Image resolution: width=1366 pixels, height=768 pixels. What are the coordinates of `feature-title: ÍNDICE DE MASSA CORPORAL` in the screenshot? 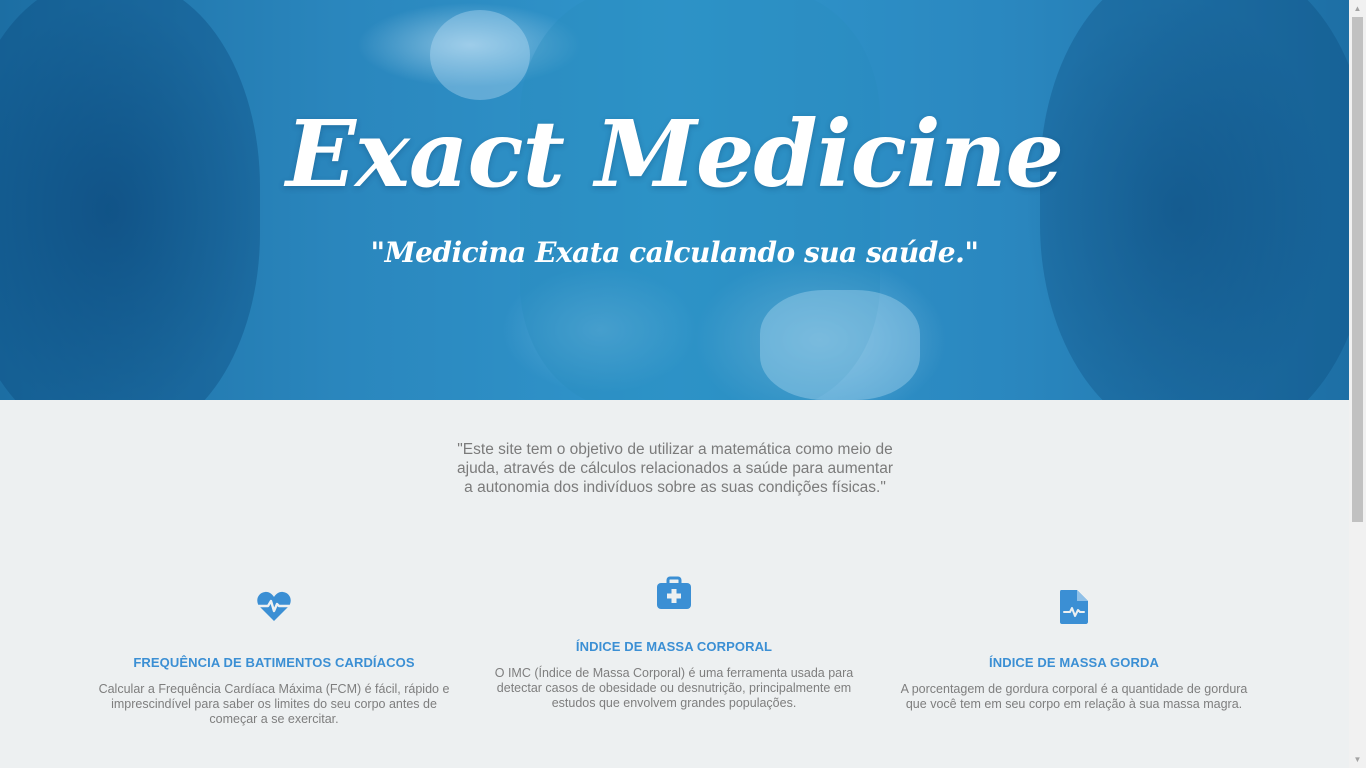 It's located at (674, 646).